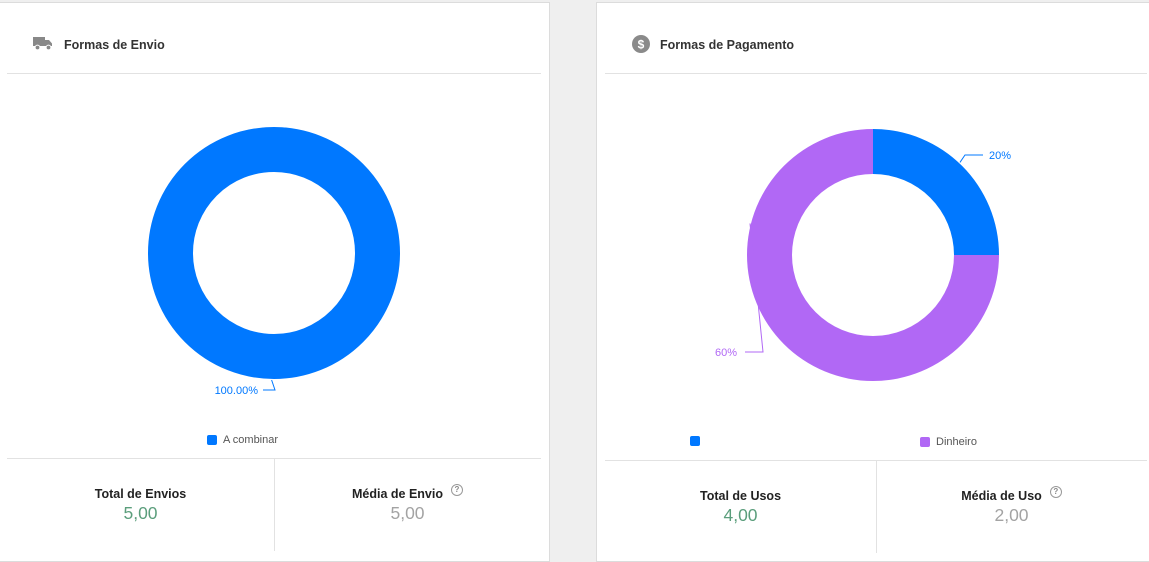 Image resolution: width=1149 pixels, height=562 pixels. I want to click on stat-label: Média de Uso, so click(1001, 496).